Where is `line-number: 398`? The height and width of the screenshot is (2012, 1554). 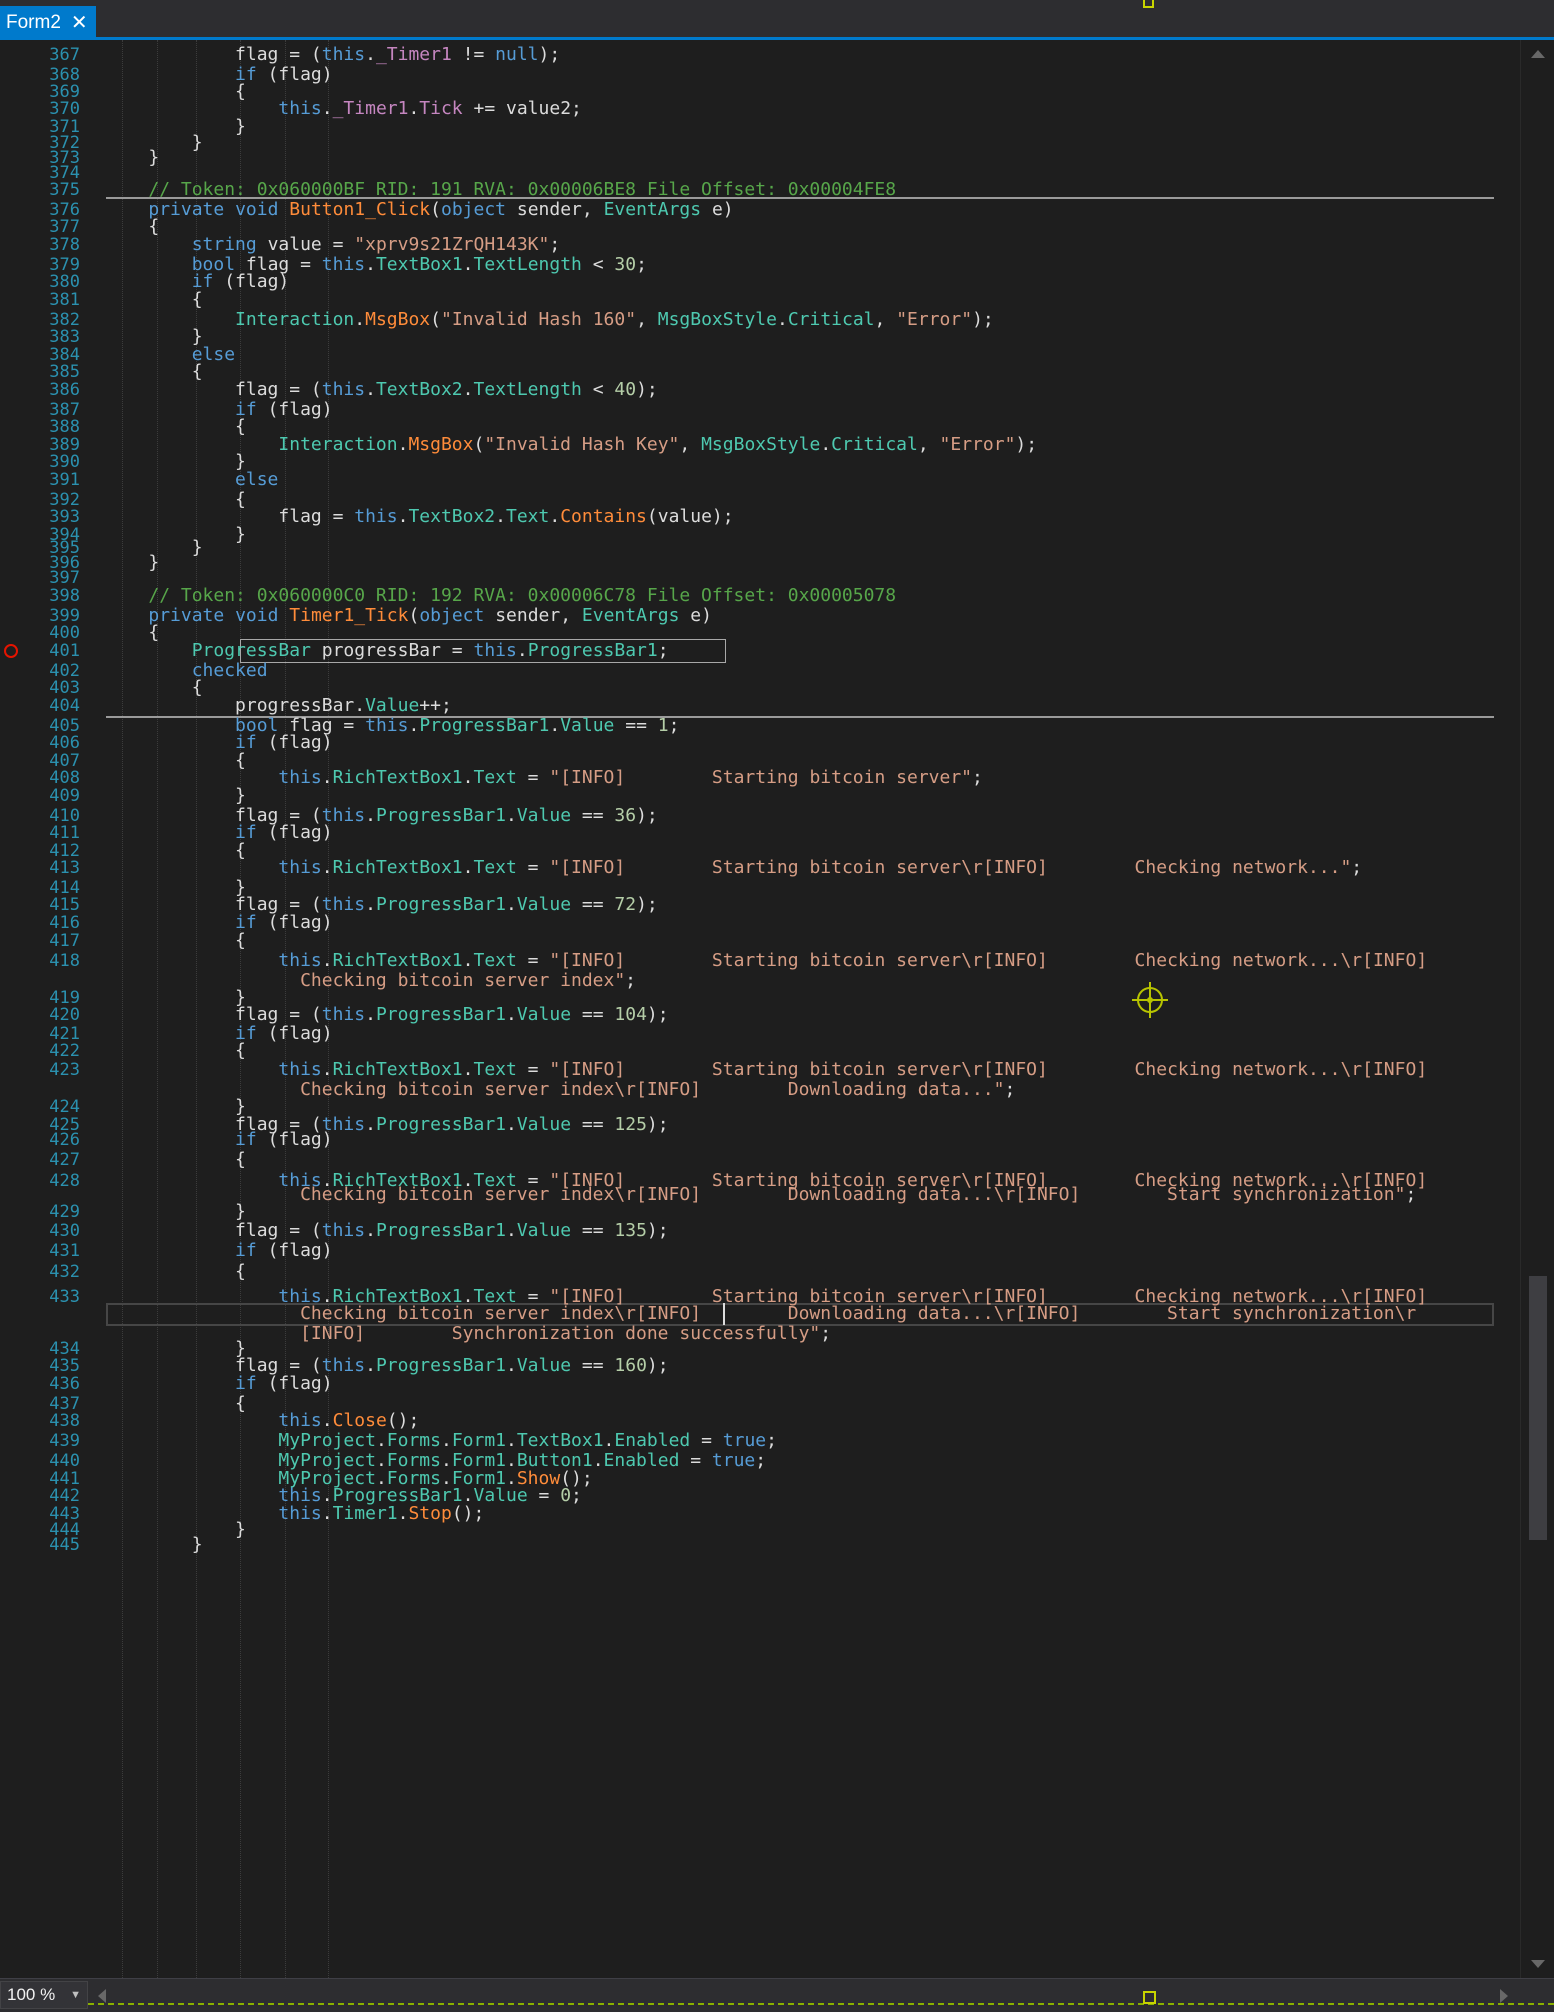
line-number: 398 is located at coordinates (64, 596).